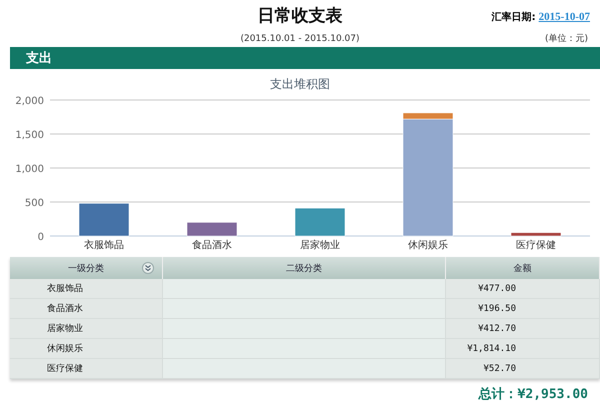 The image size is (600, 411). Describe the element at coordinates (29, 135) in the screenshot. I see `axis-tick-label: 1,500` at that location.